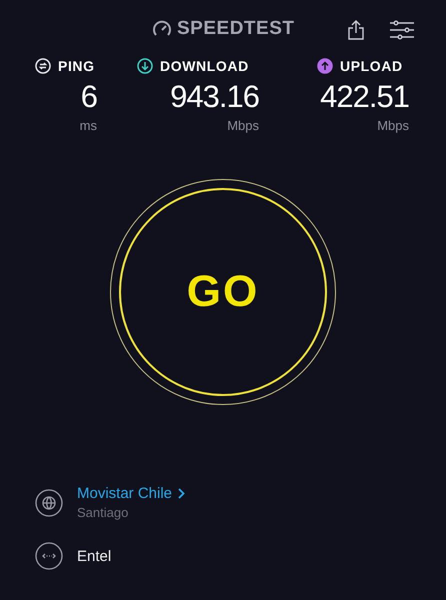  Describe the element at coordinates (88, 125) in the screenshot. I see `metric-unit: ms` at that location.